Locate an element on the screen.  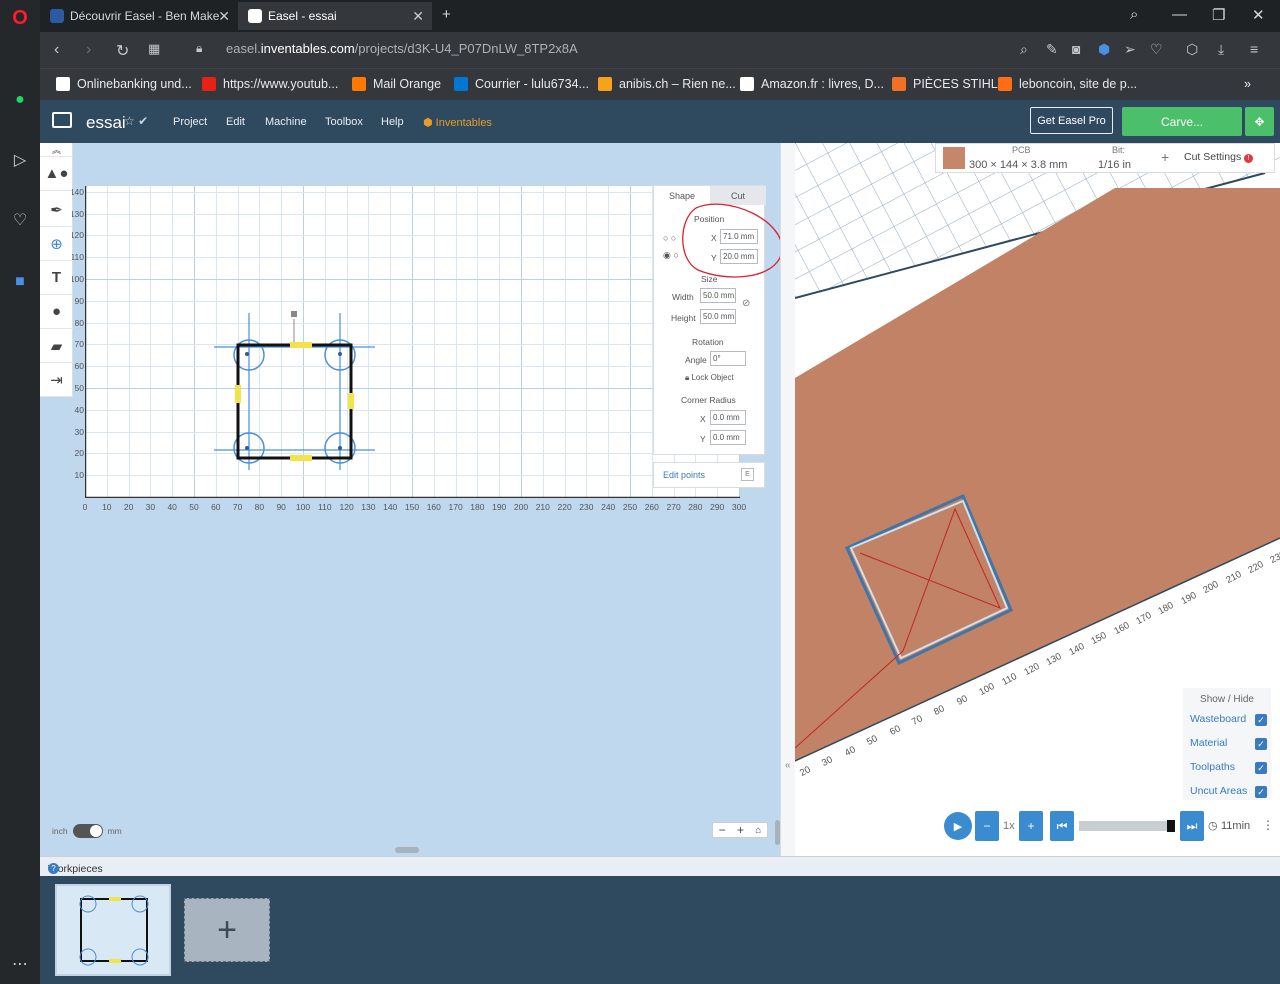
units-toggle: inch mm is located at coordinates (87, 831).